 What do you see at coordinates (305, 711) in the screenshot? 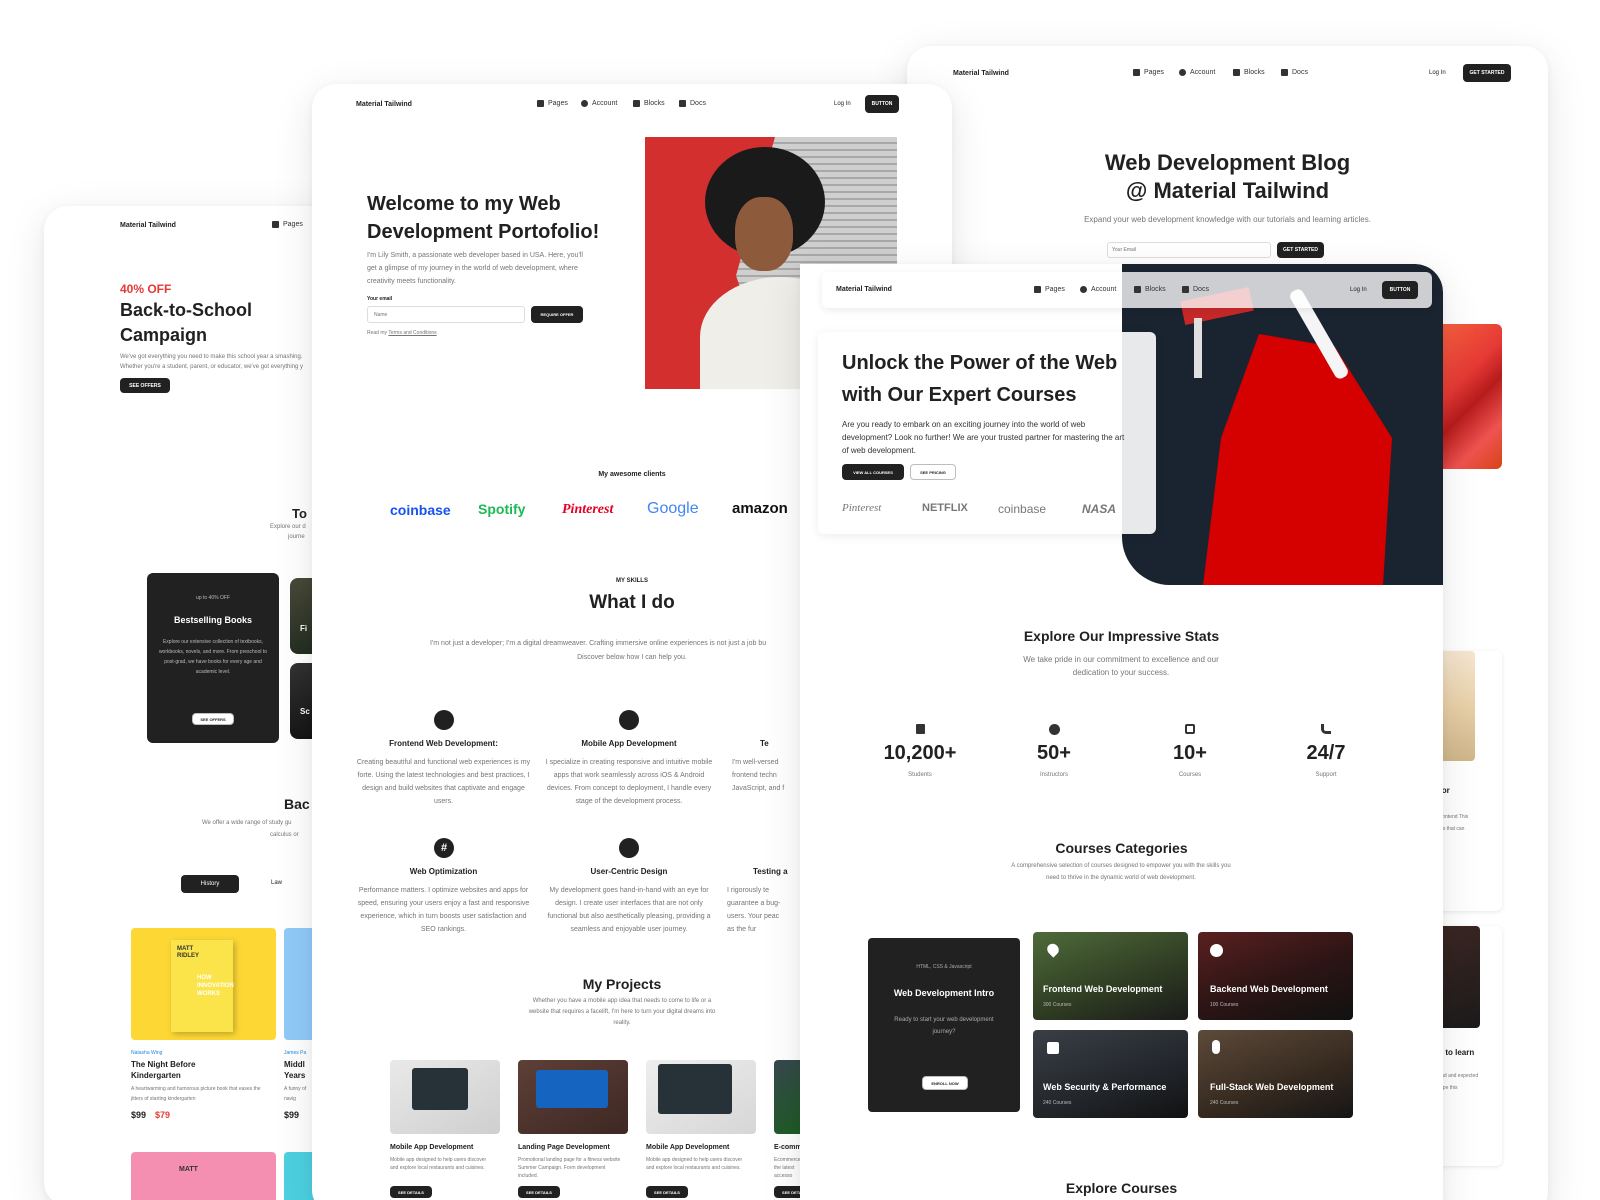
I see `category-card-s-label: Sc` at bounding box center [305, 711].